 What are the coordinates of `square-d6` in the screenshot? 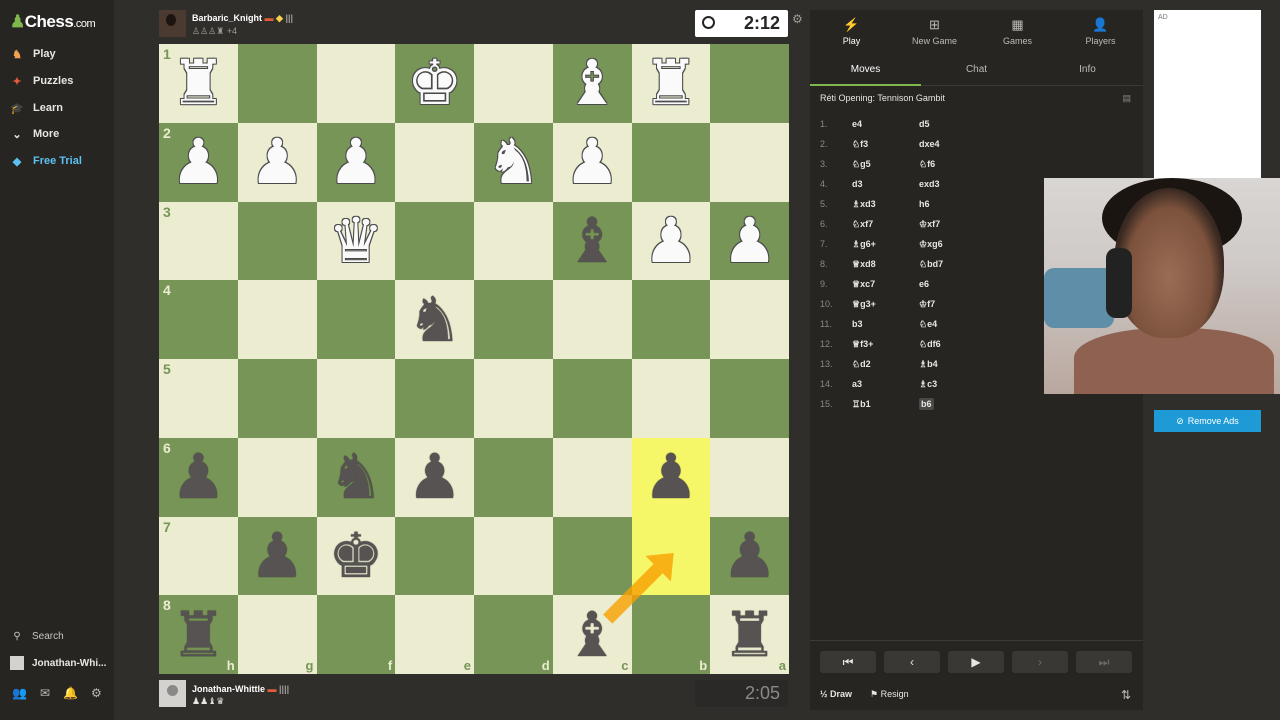 It's located at (513, 477).